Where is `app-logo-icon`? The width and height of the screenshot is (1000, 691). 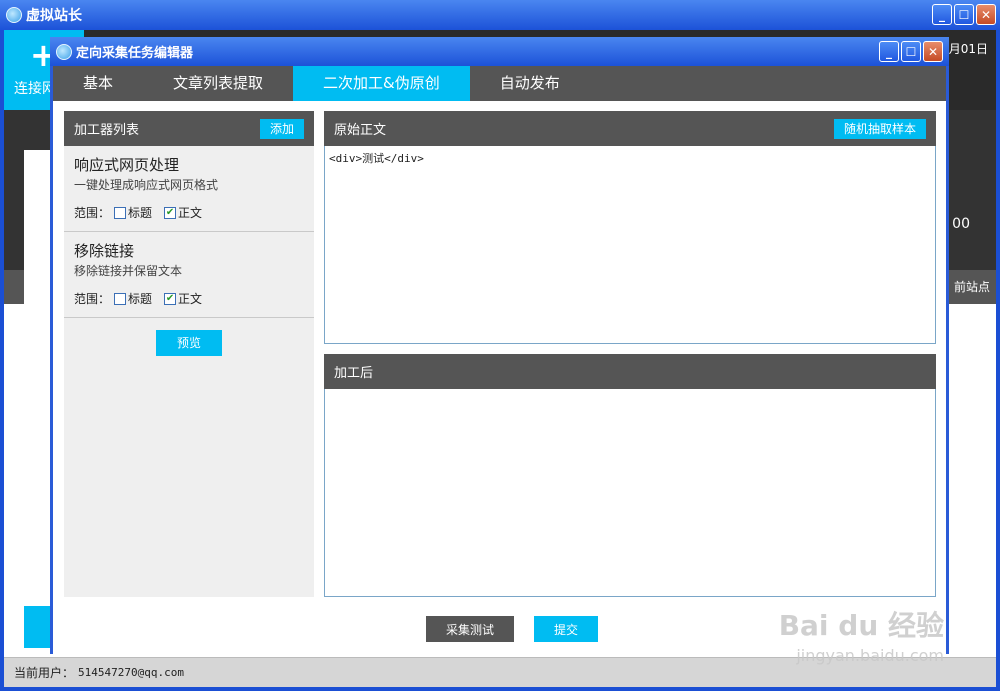
app-logo-icon is located at coordinates (14, 15).